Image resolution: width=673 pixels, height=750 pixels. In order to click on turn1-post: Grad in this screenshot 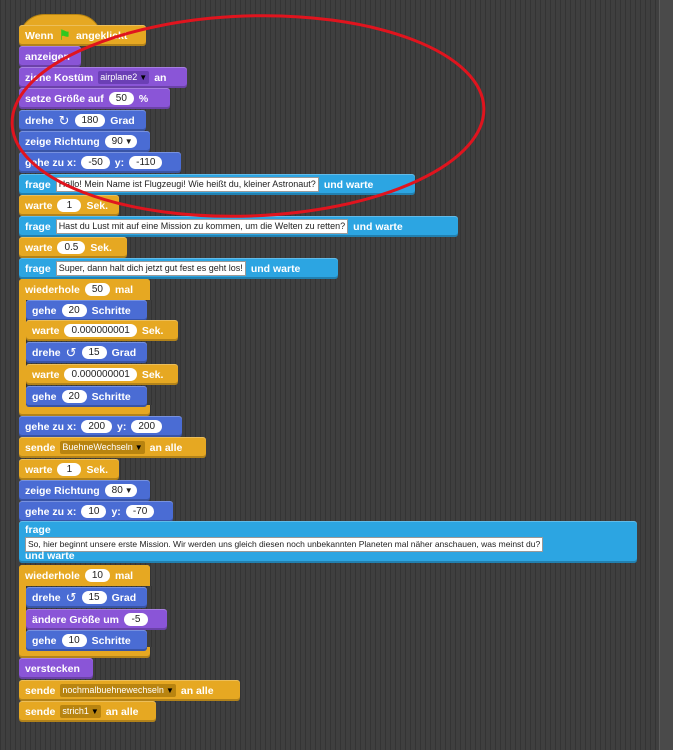, I will do `click(122, 120)`.